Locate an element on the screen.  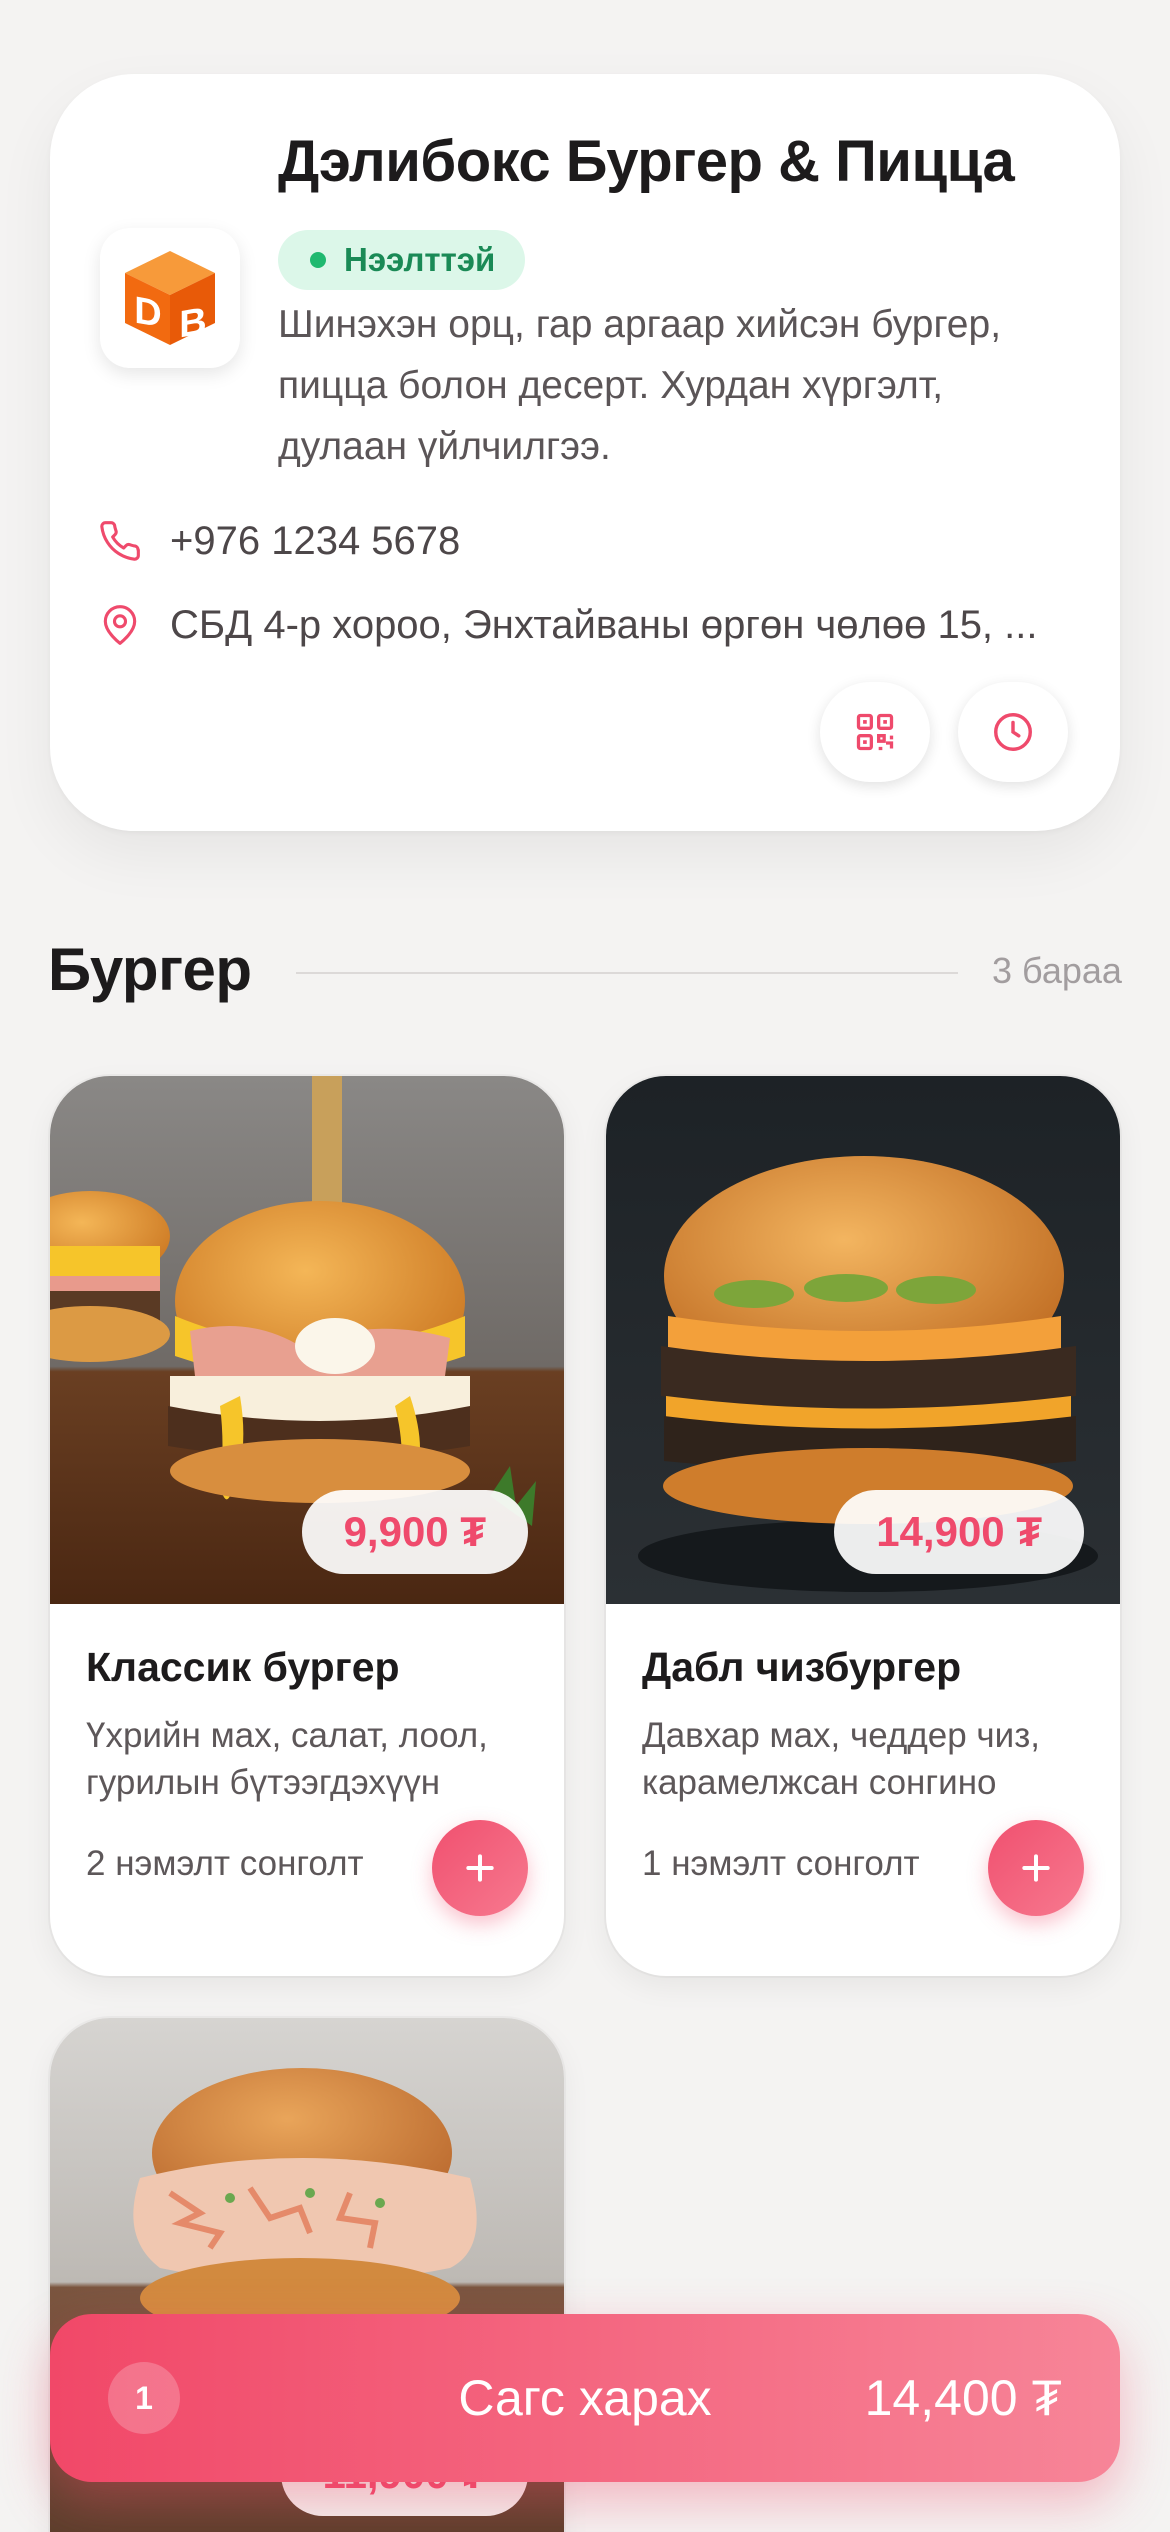
status-dot-icon is located at coordinates (318, 260).